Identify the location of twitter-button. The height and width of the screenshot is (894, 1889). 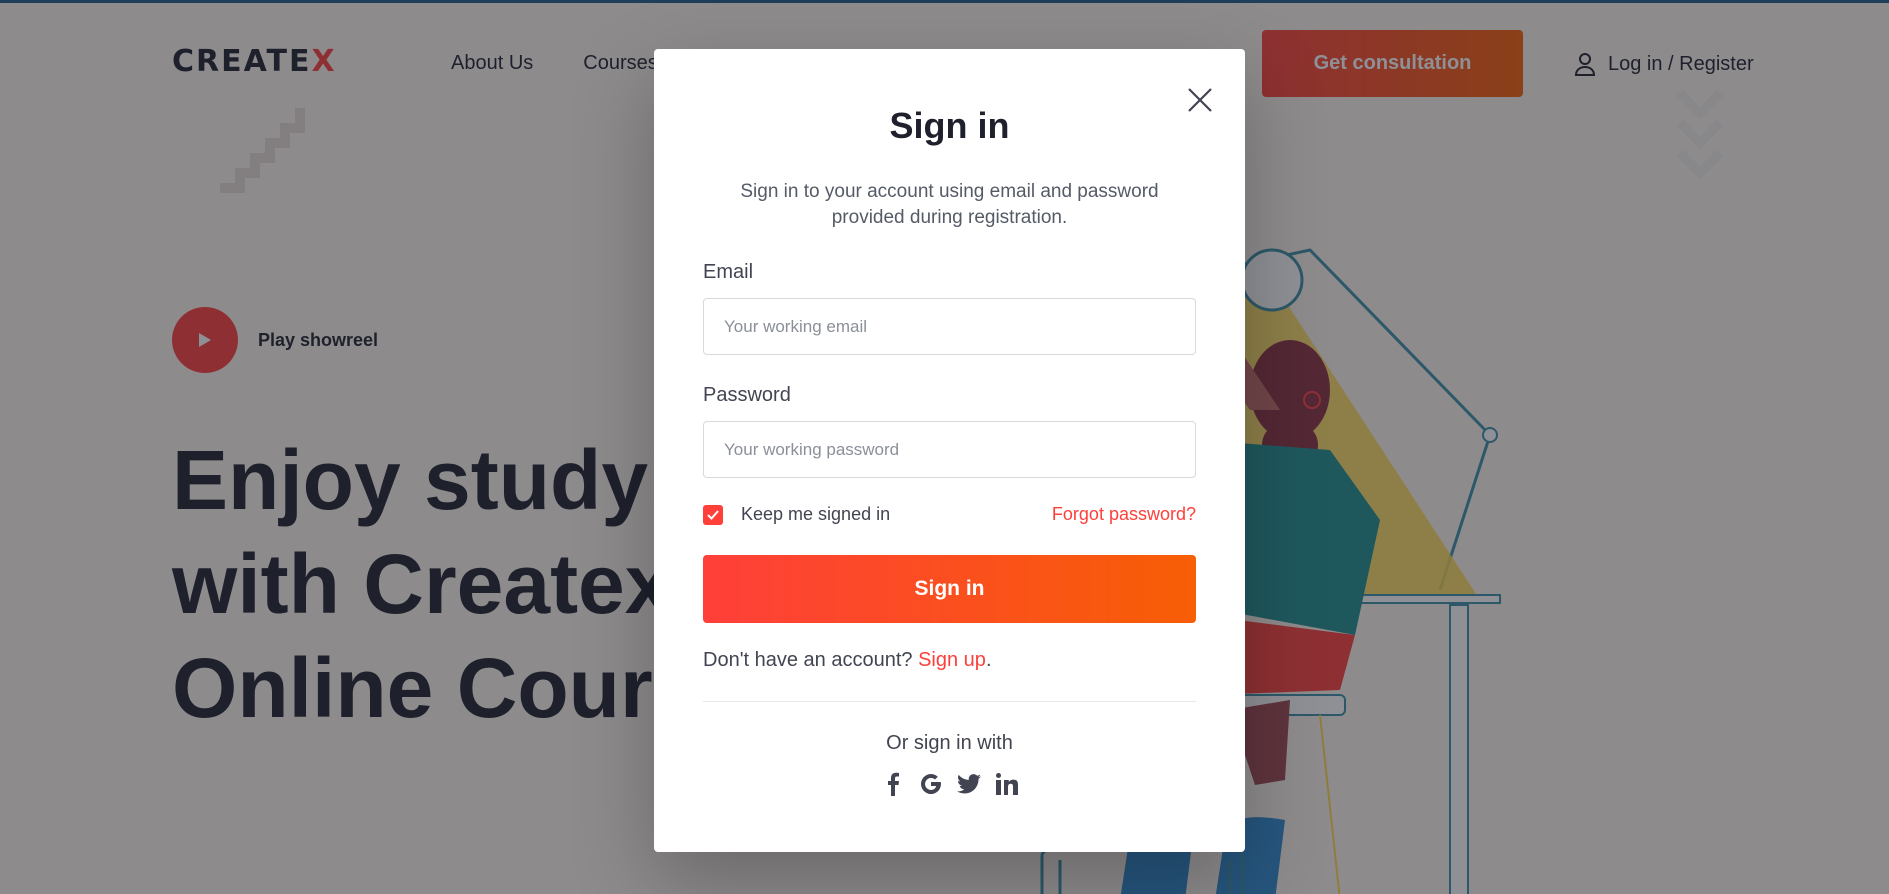
(968, 784).